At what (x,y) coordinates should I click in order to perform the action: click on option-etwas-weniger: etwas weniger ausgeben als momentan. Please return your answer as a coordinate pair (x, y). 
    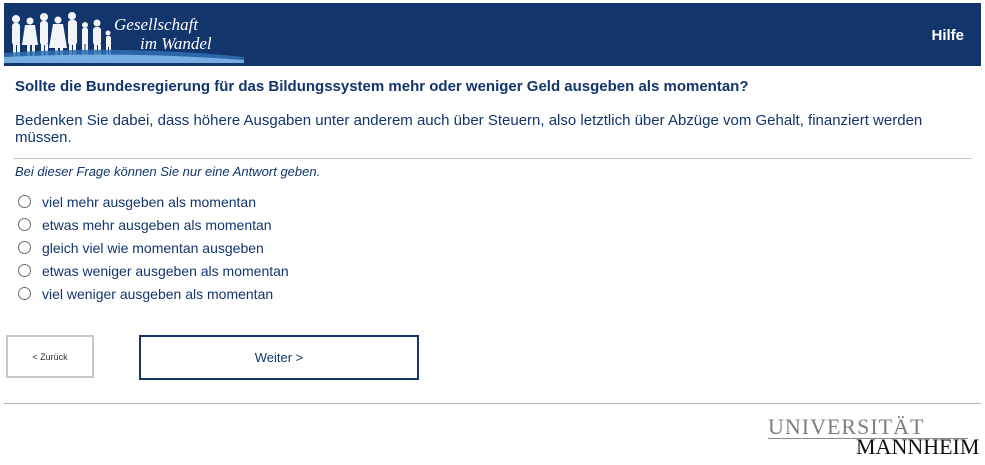
    Looking at the image, I should click on (153, 270).